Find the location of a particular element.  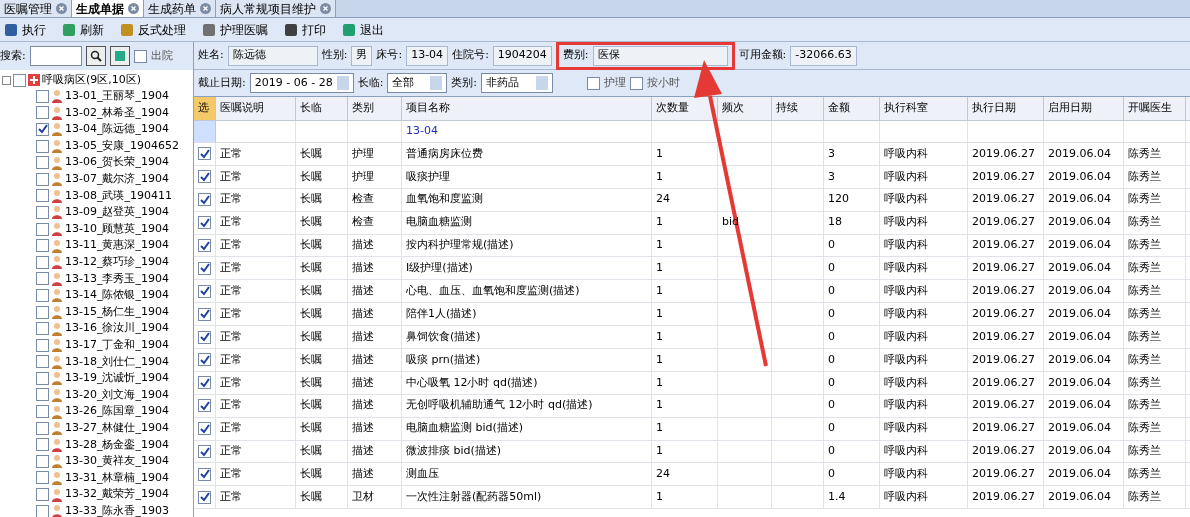

column-header: 开嘱医生 is located at coordinates (1155, 108).